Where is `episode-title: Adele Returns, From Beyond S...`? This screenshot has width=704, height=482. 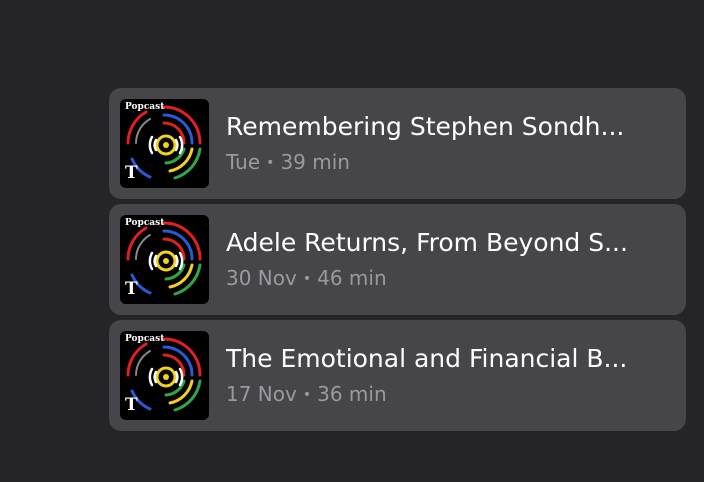 episode-title: Adele Returns, From Beyond S... is located at coordinates (427, 242).